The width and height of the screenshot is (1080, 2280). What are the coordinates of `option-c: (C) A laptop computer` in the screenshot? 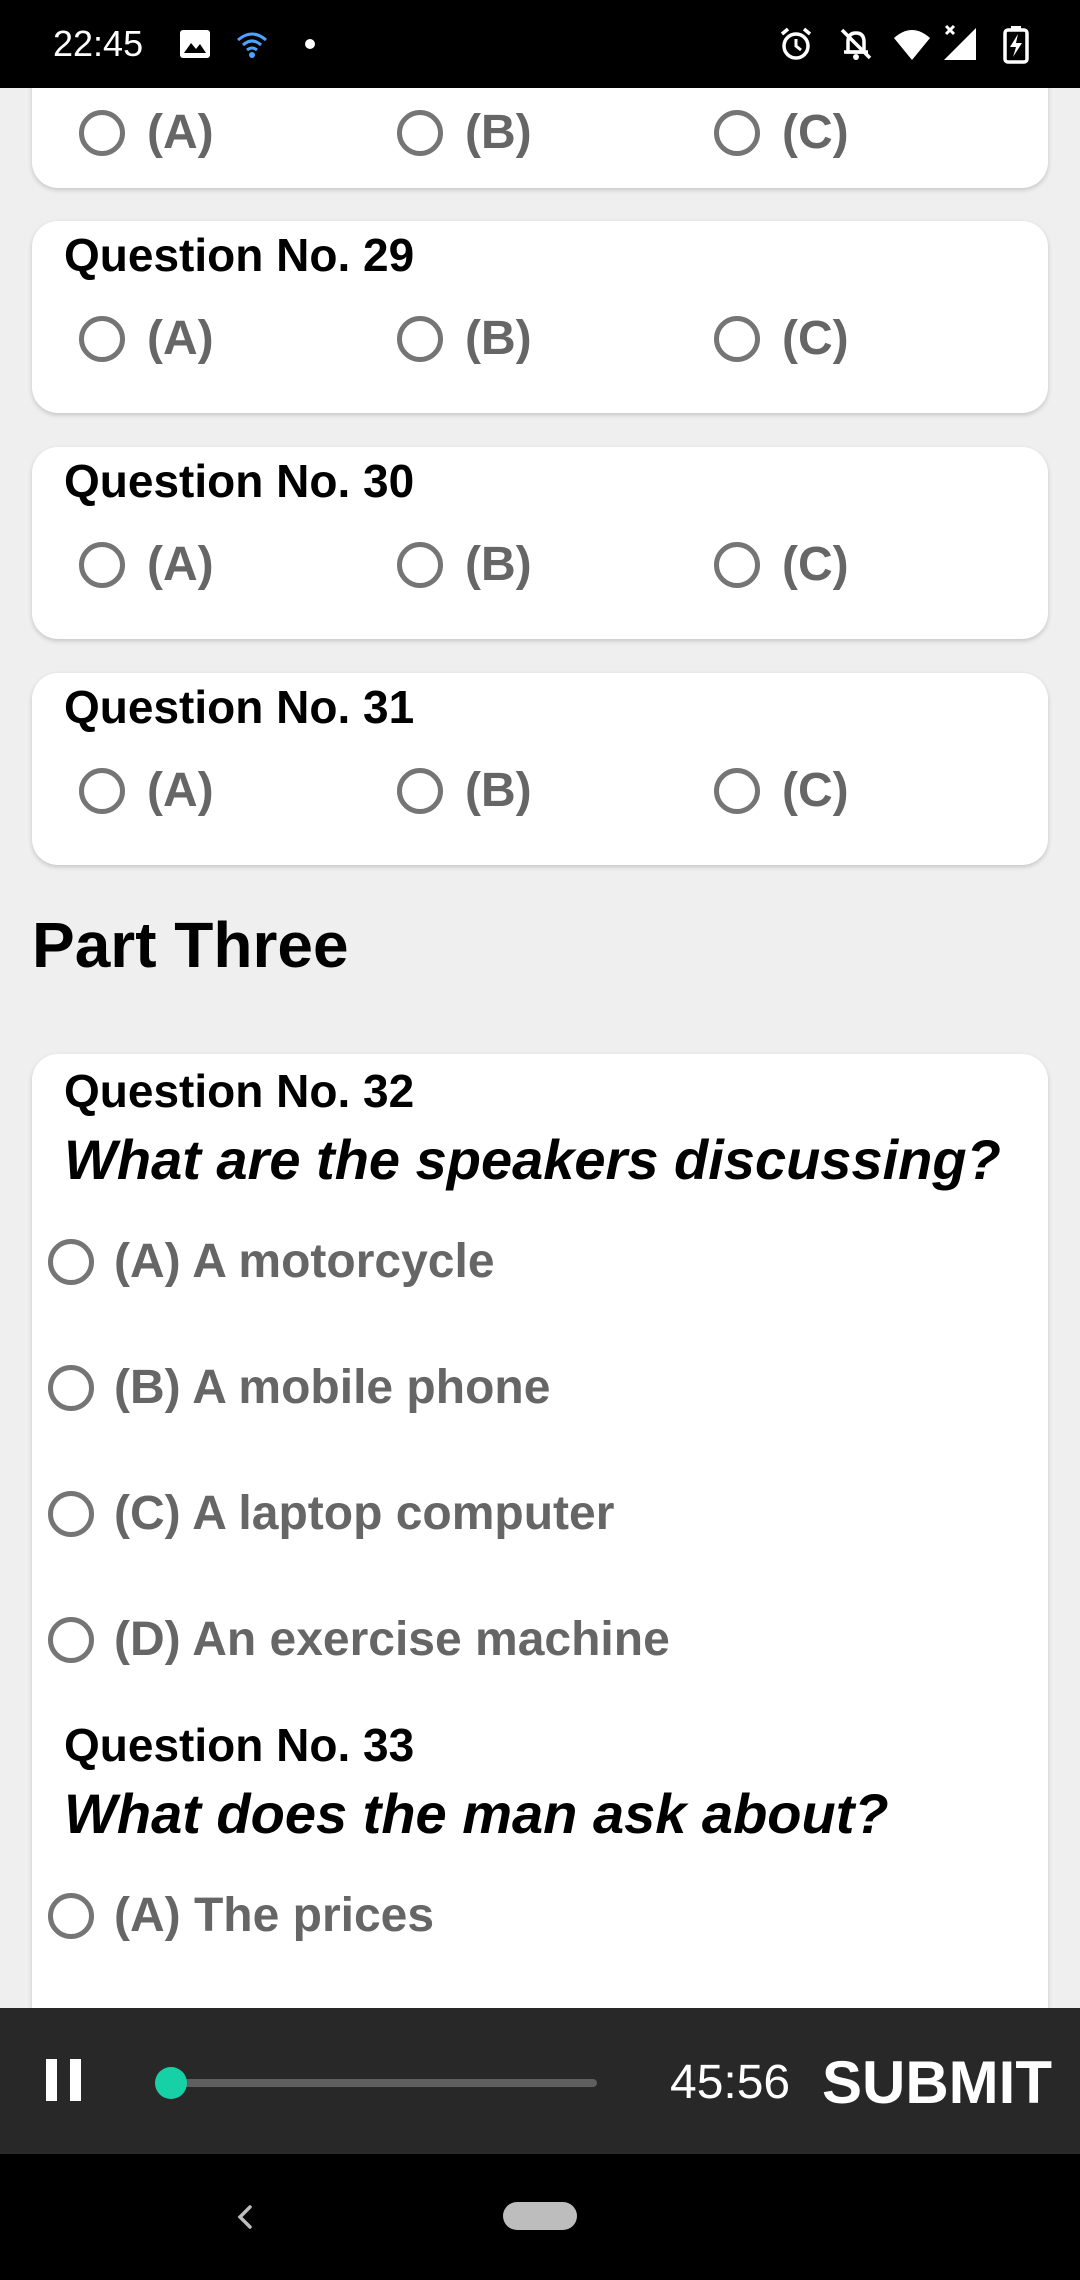 It's located at (331, 1514).